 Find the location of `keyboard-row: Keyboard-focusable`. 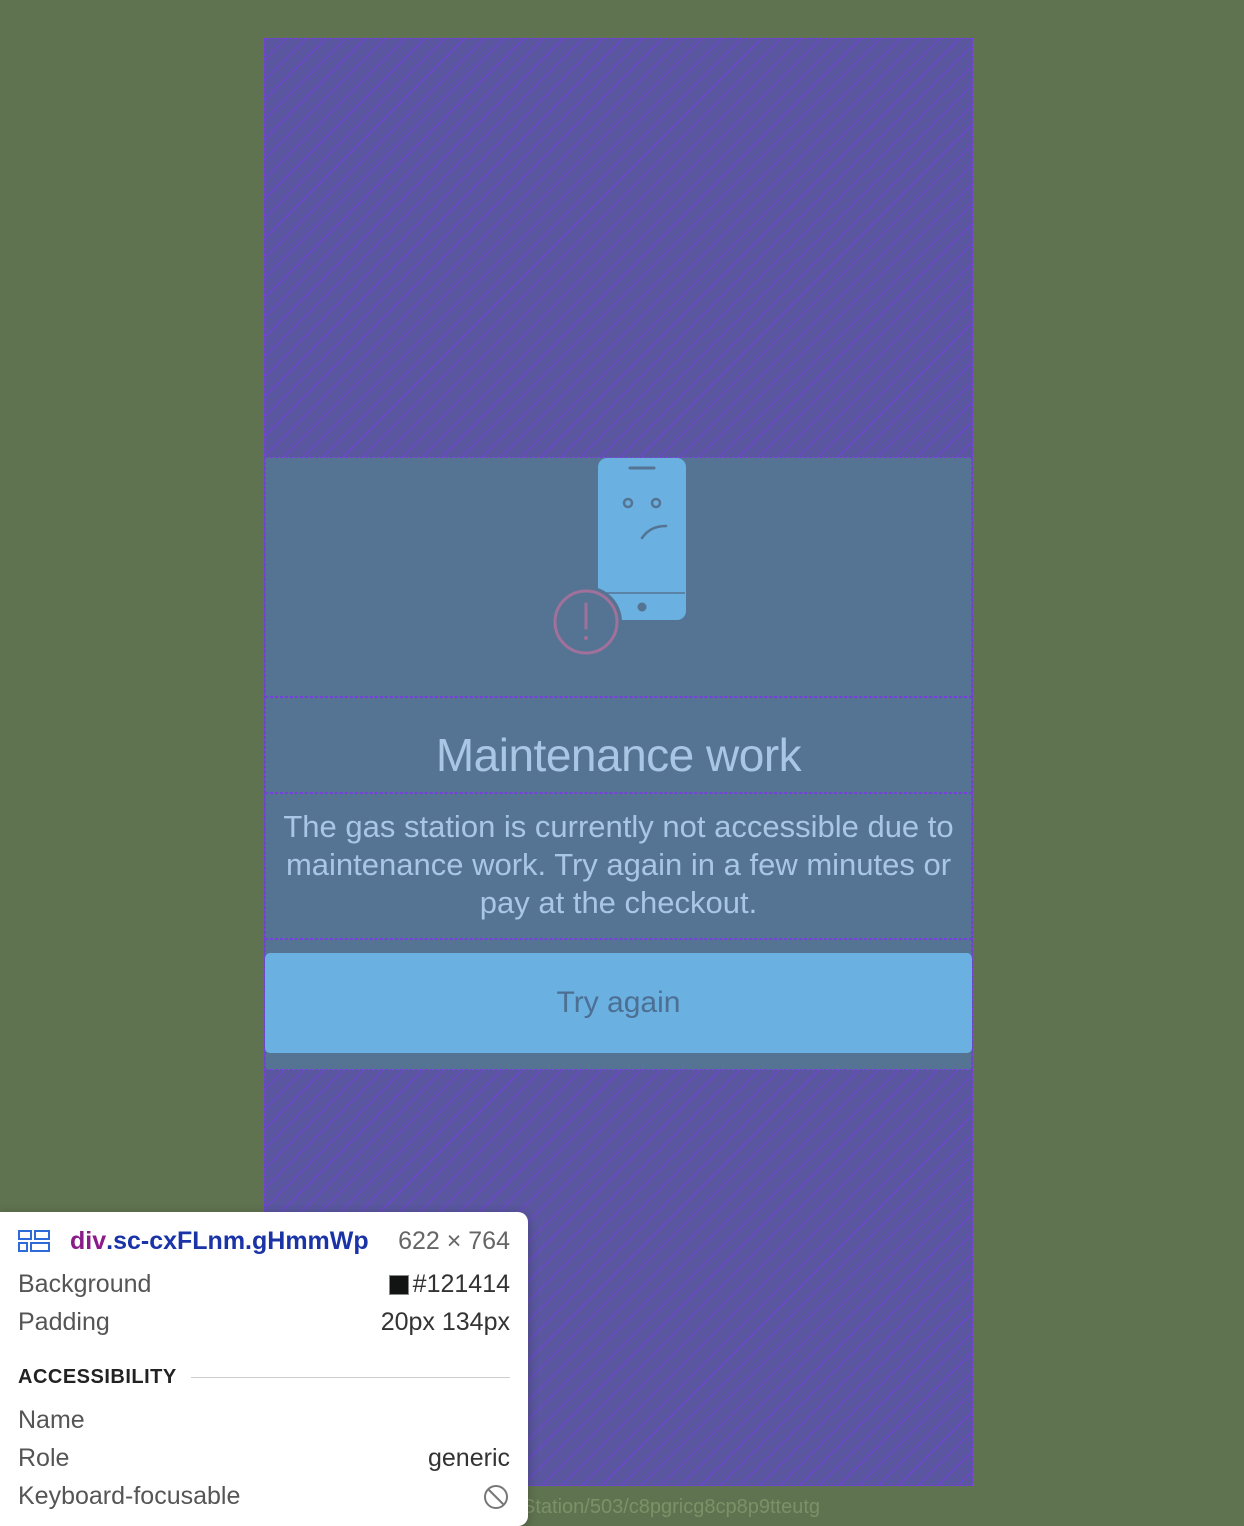

keyboard-row: Keyboard-focusable is located at coordinates (264, 1496).